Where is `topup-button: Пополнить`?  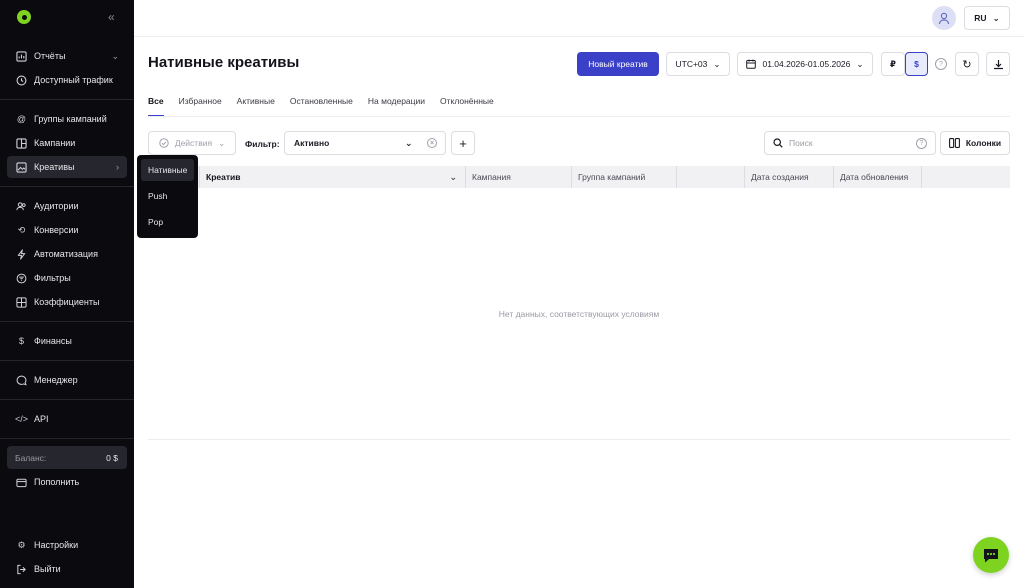 topup-button: Пополнить is located at coordinates (67, 482).